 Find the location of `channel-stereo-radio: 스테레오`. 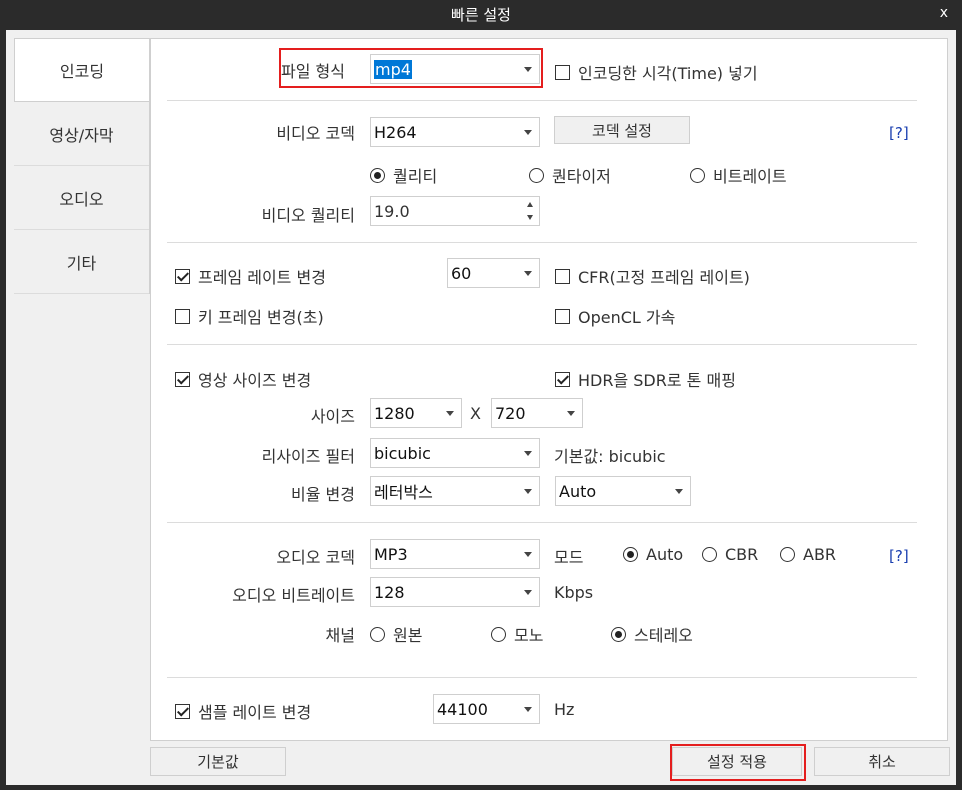

channel-stereo-radio: 스테레오 is located at coordinates (652, 634).